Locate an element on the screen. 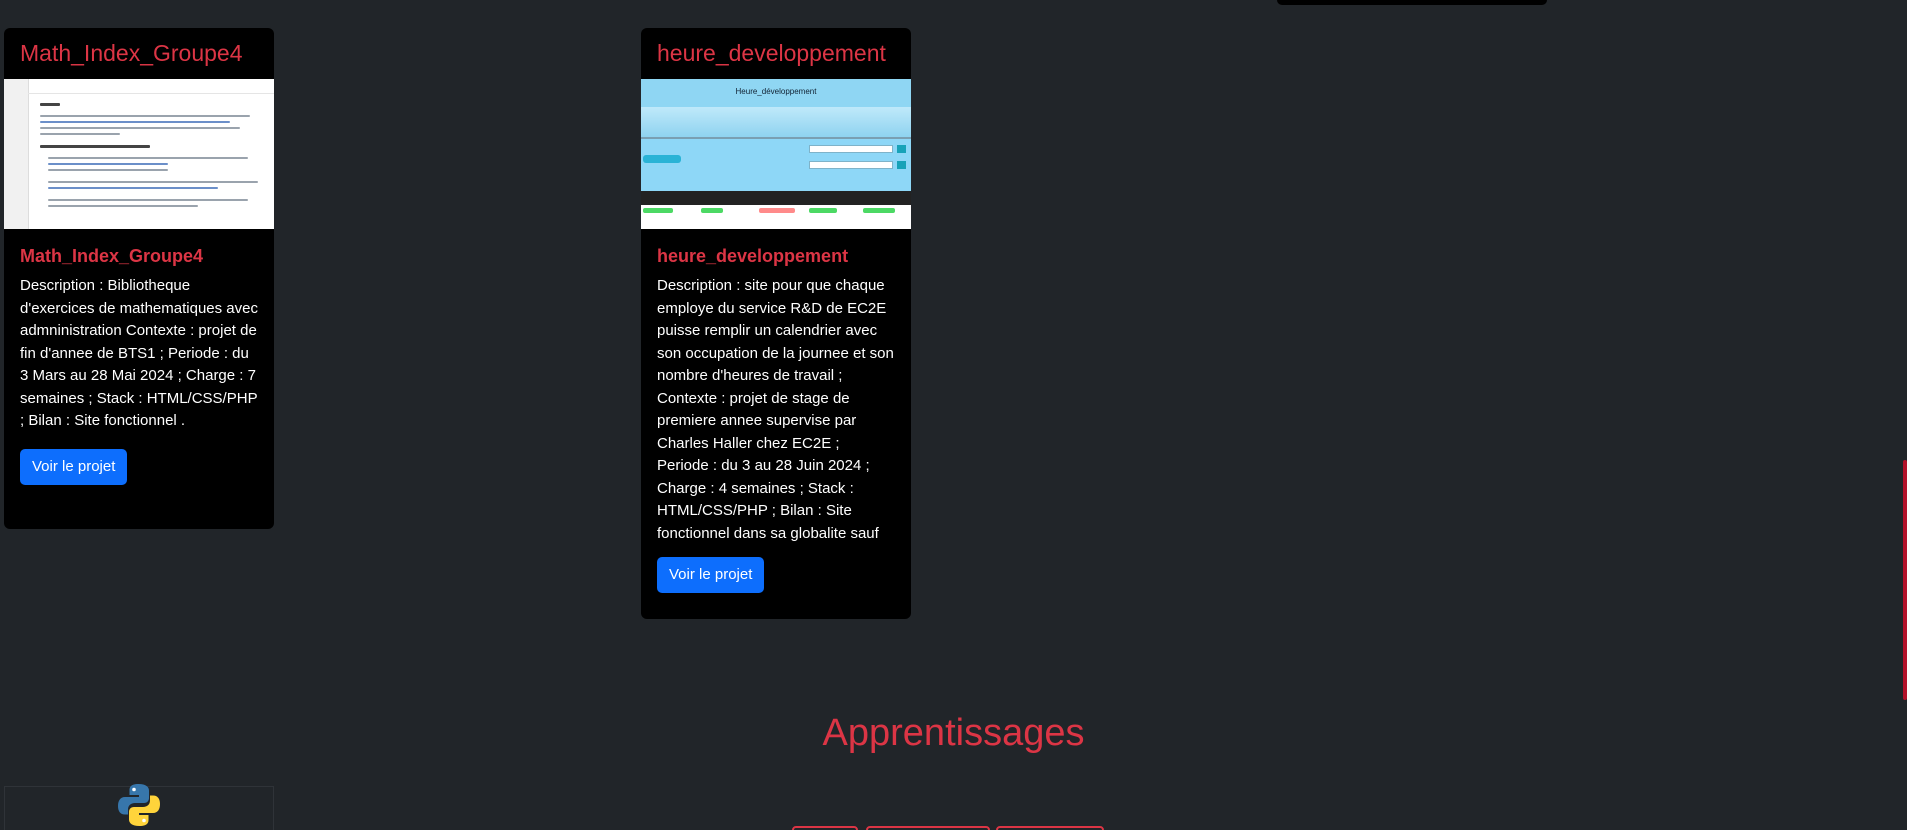 Image resolution: width=1907 pixels, height=830 pixels. thumbnail-title: Heure_développement is located at coordinates (776, 91).